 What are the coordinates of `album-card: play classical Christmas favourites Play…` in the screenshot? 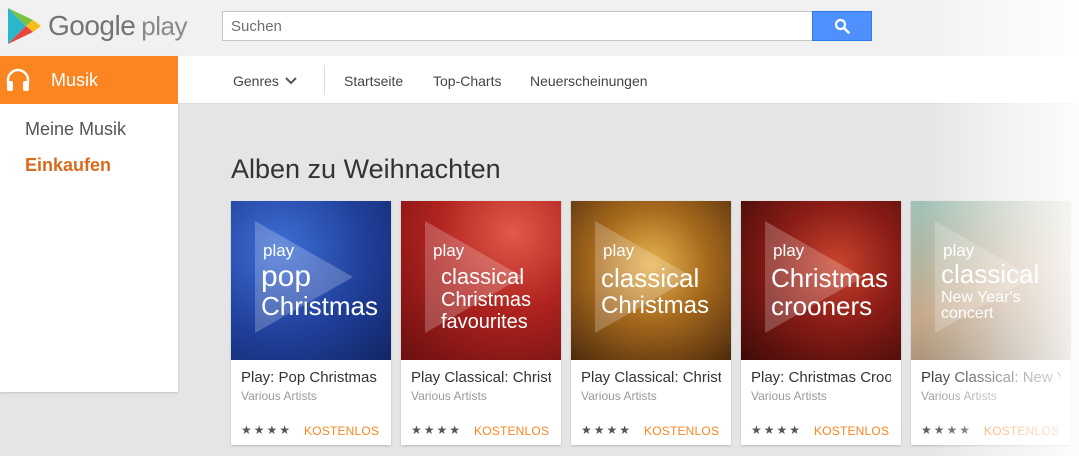 It's located at (481, 323).